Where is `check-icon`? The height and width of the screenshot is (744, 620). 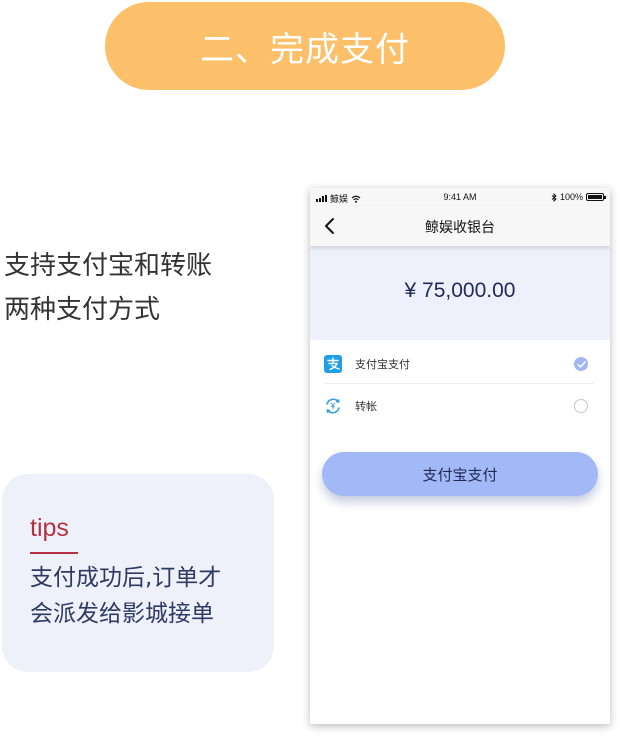 check-icon is located at coordinates (581, 364).